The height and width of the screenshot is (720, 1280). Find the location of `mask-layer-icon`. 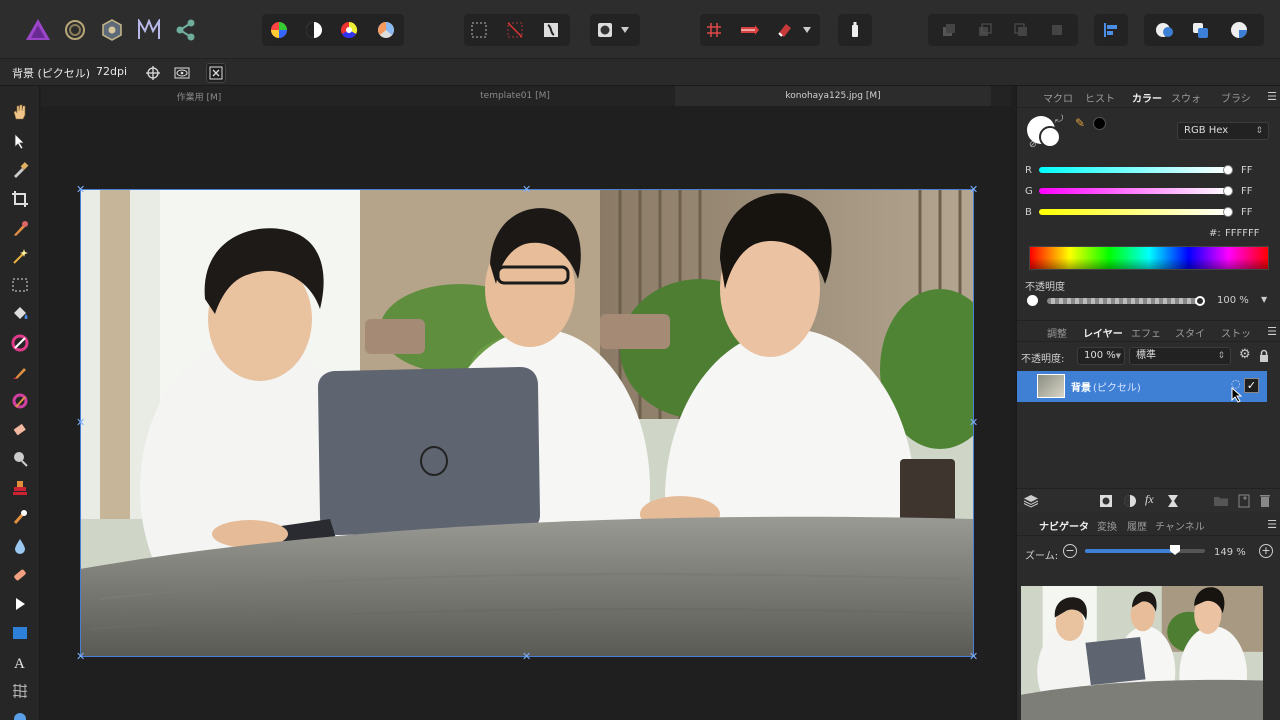

mask-layer-icon is located at coordinates (1106, 501).